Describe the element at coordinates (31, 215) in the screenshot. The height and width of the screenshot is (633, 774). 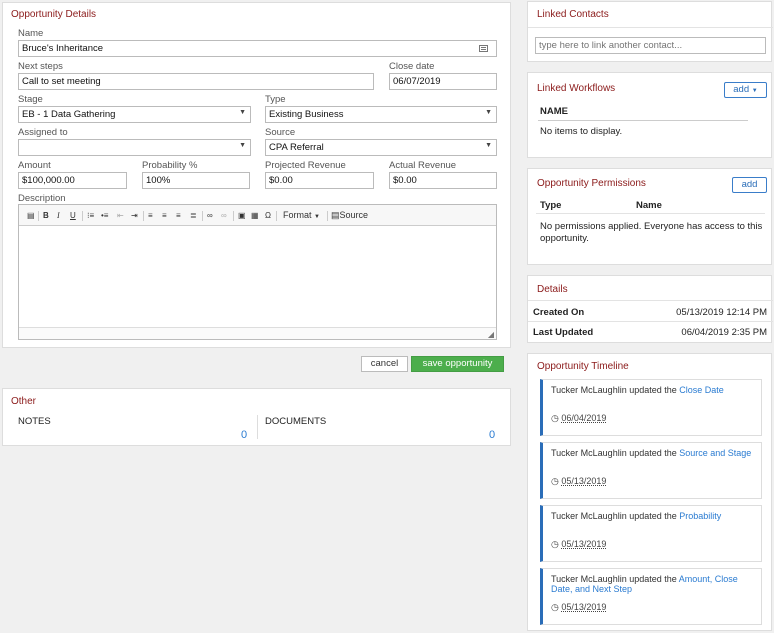
I see `templates-icon: ▤` at that location.